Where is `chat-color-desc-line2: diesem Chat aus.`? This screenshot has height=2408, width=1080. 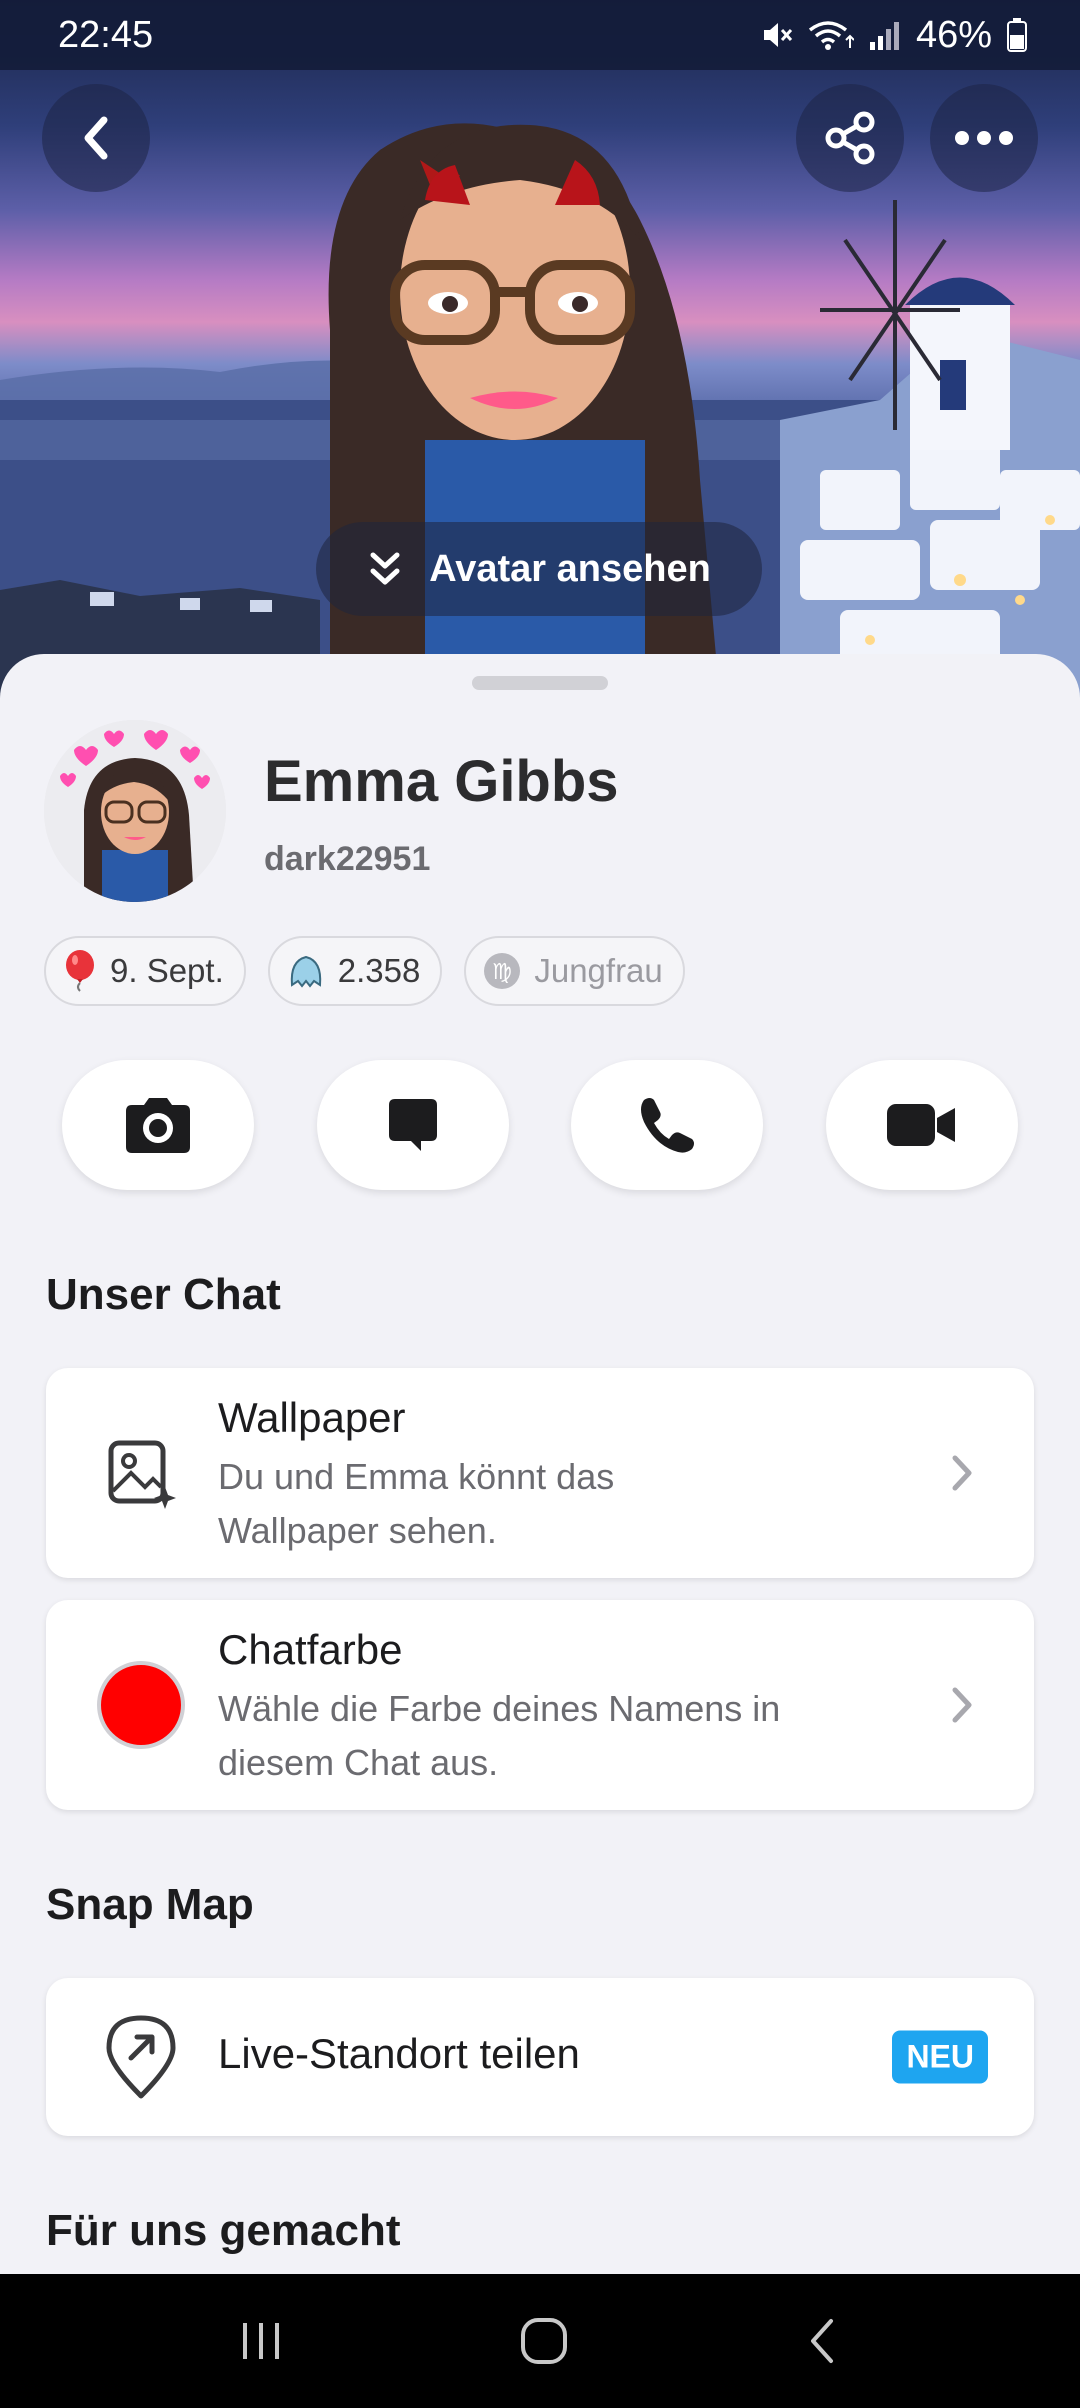 chat-color-desc-line2: diesem Chat aus. is located at coordinates (358, 1762).